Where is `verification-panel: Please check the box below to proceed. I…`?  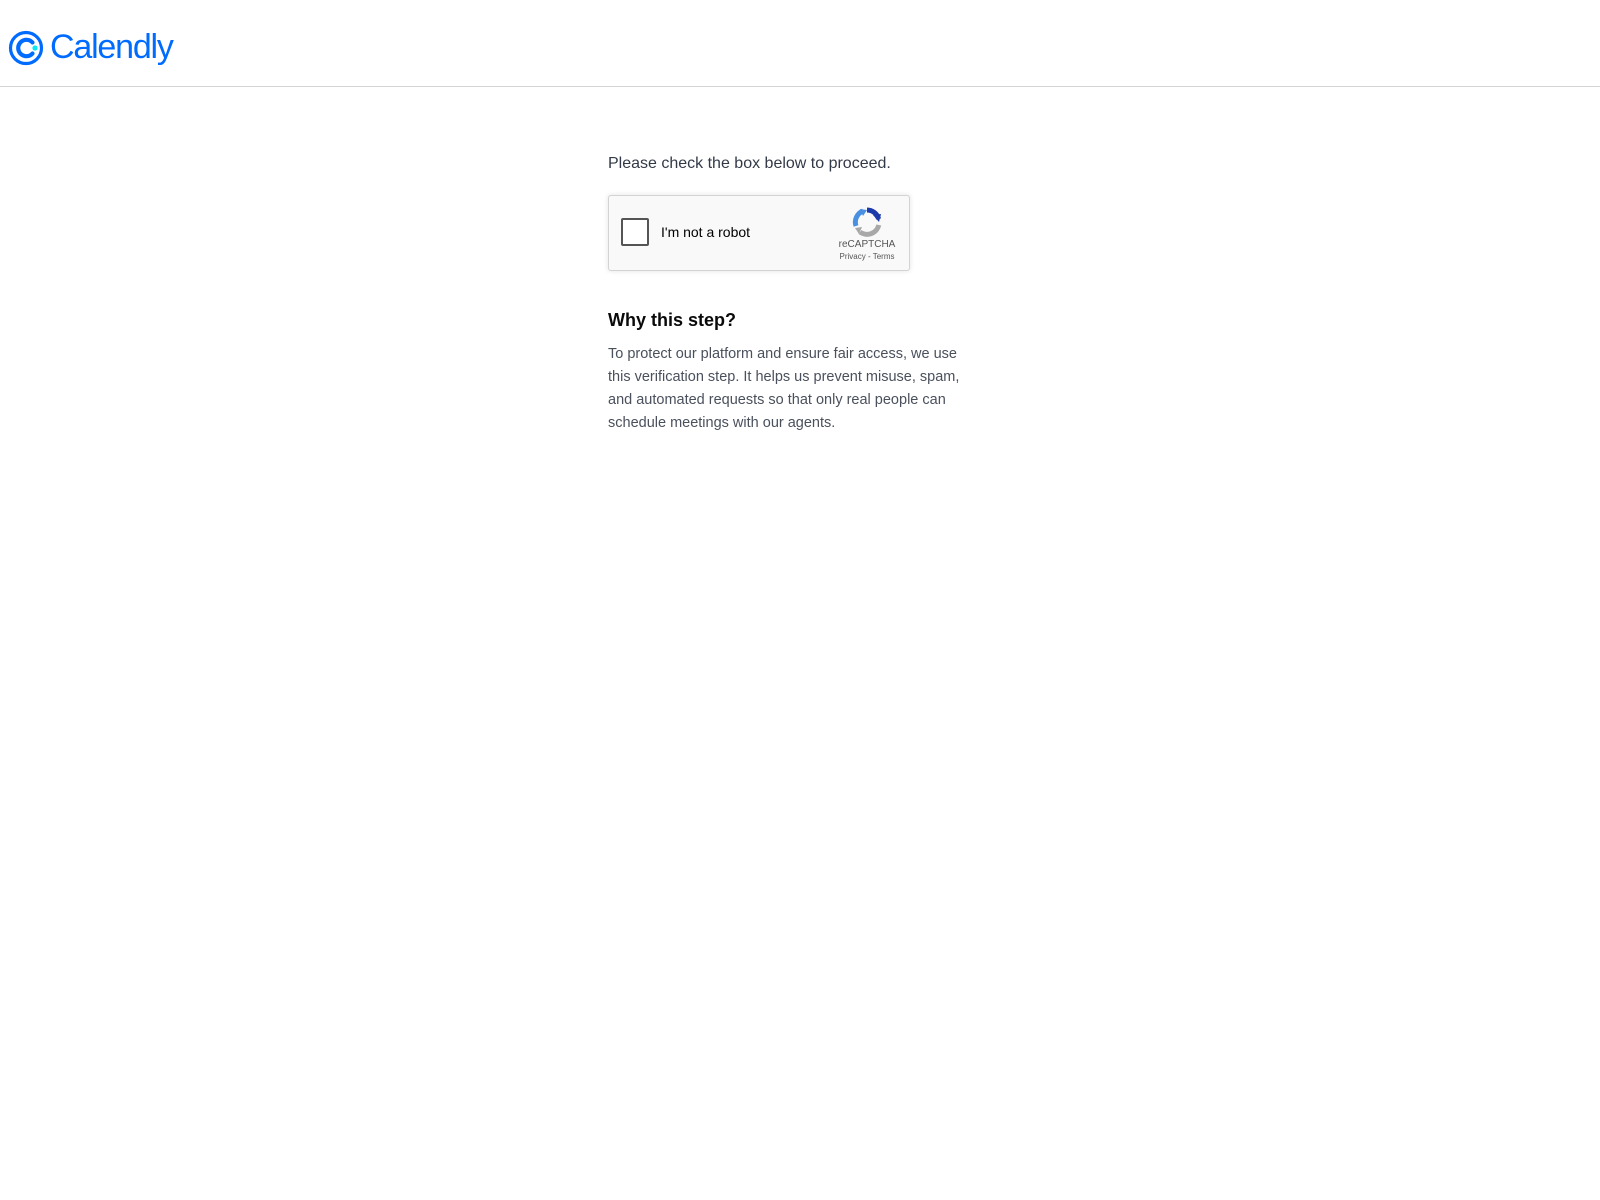
verification-panel: Please check the box below to proceed. I… is located at coordinates (798, 292).